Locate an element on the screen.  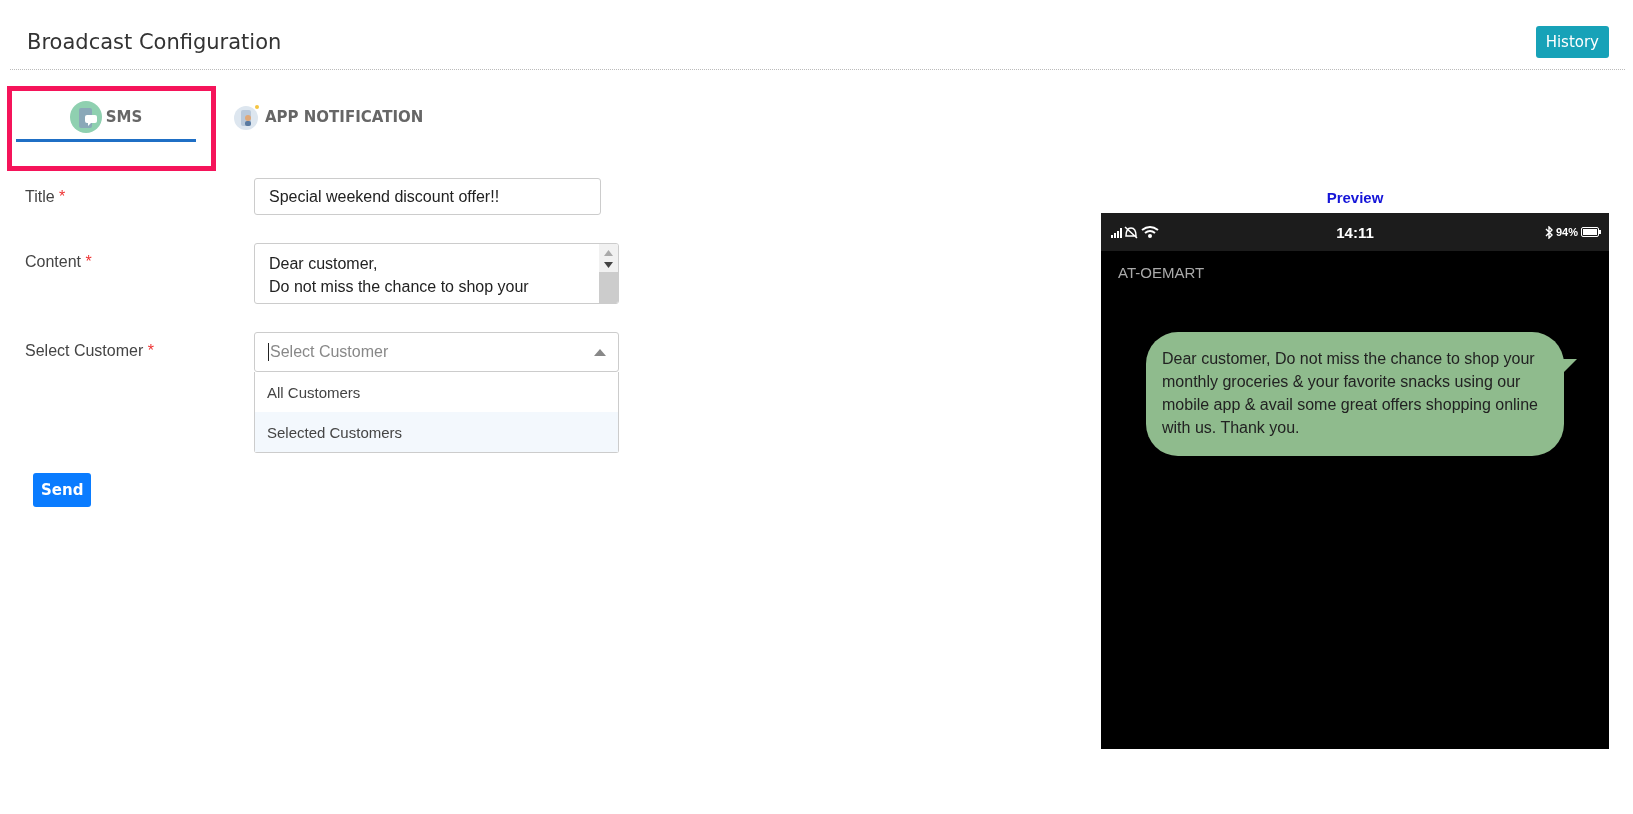
scroll-down-icon is located at coordinates (608, 265).